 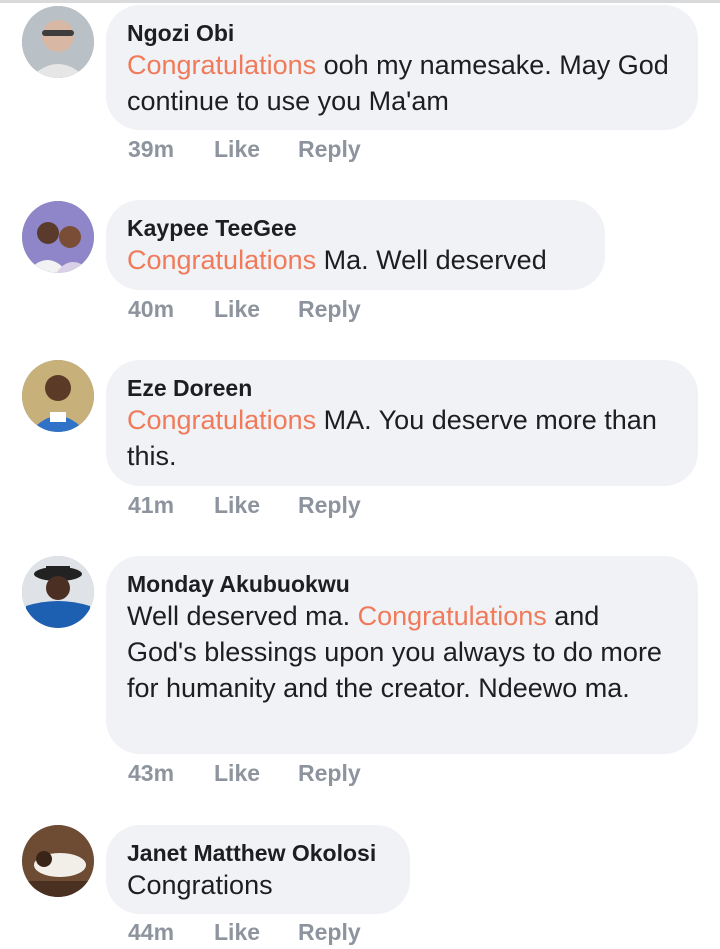 I want to click on comment-timestamp: 44m, so click(x=171, y=932).